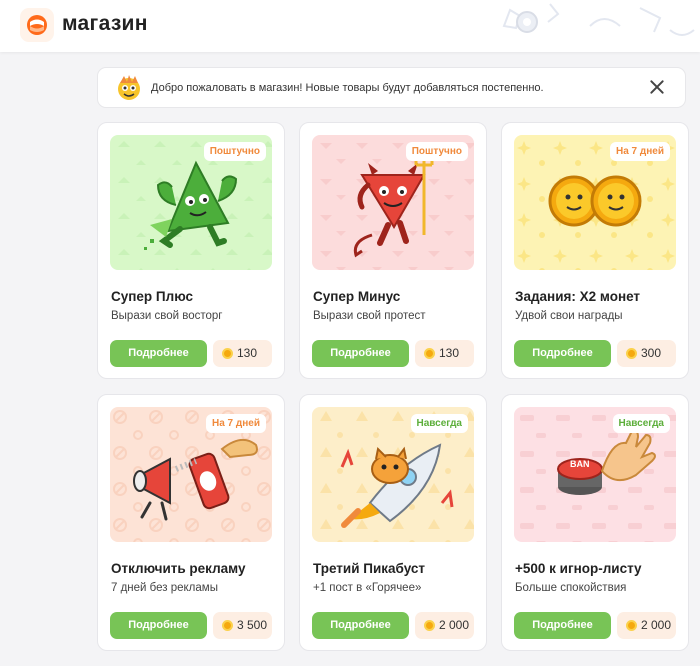 The image size is (700, 666). What do you see at coordinates (367, 588) in the screenshot?
I see `card-subtitle: +1 пост в «Горячее»` at bounding box center [367, 588].